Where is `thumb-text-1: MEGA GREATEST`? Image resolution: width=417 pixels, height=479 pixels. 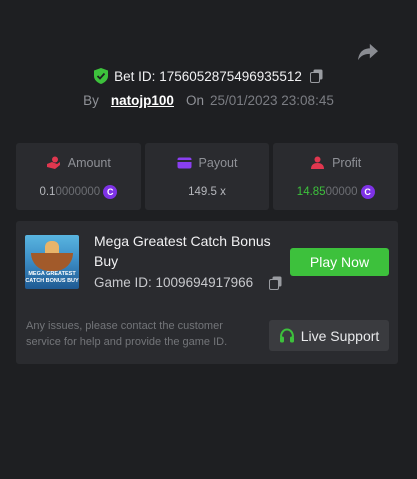 thumb-text-1: MEGA GREATEST is located at coordinates (52, 274).